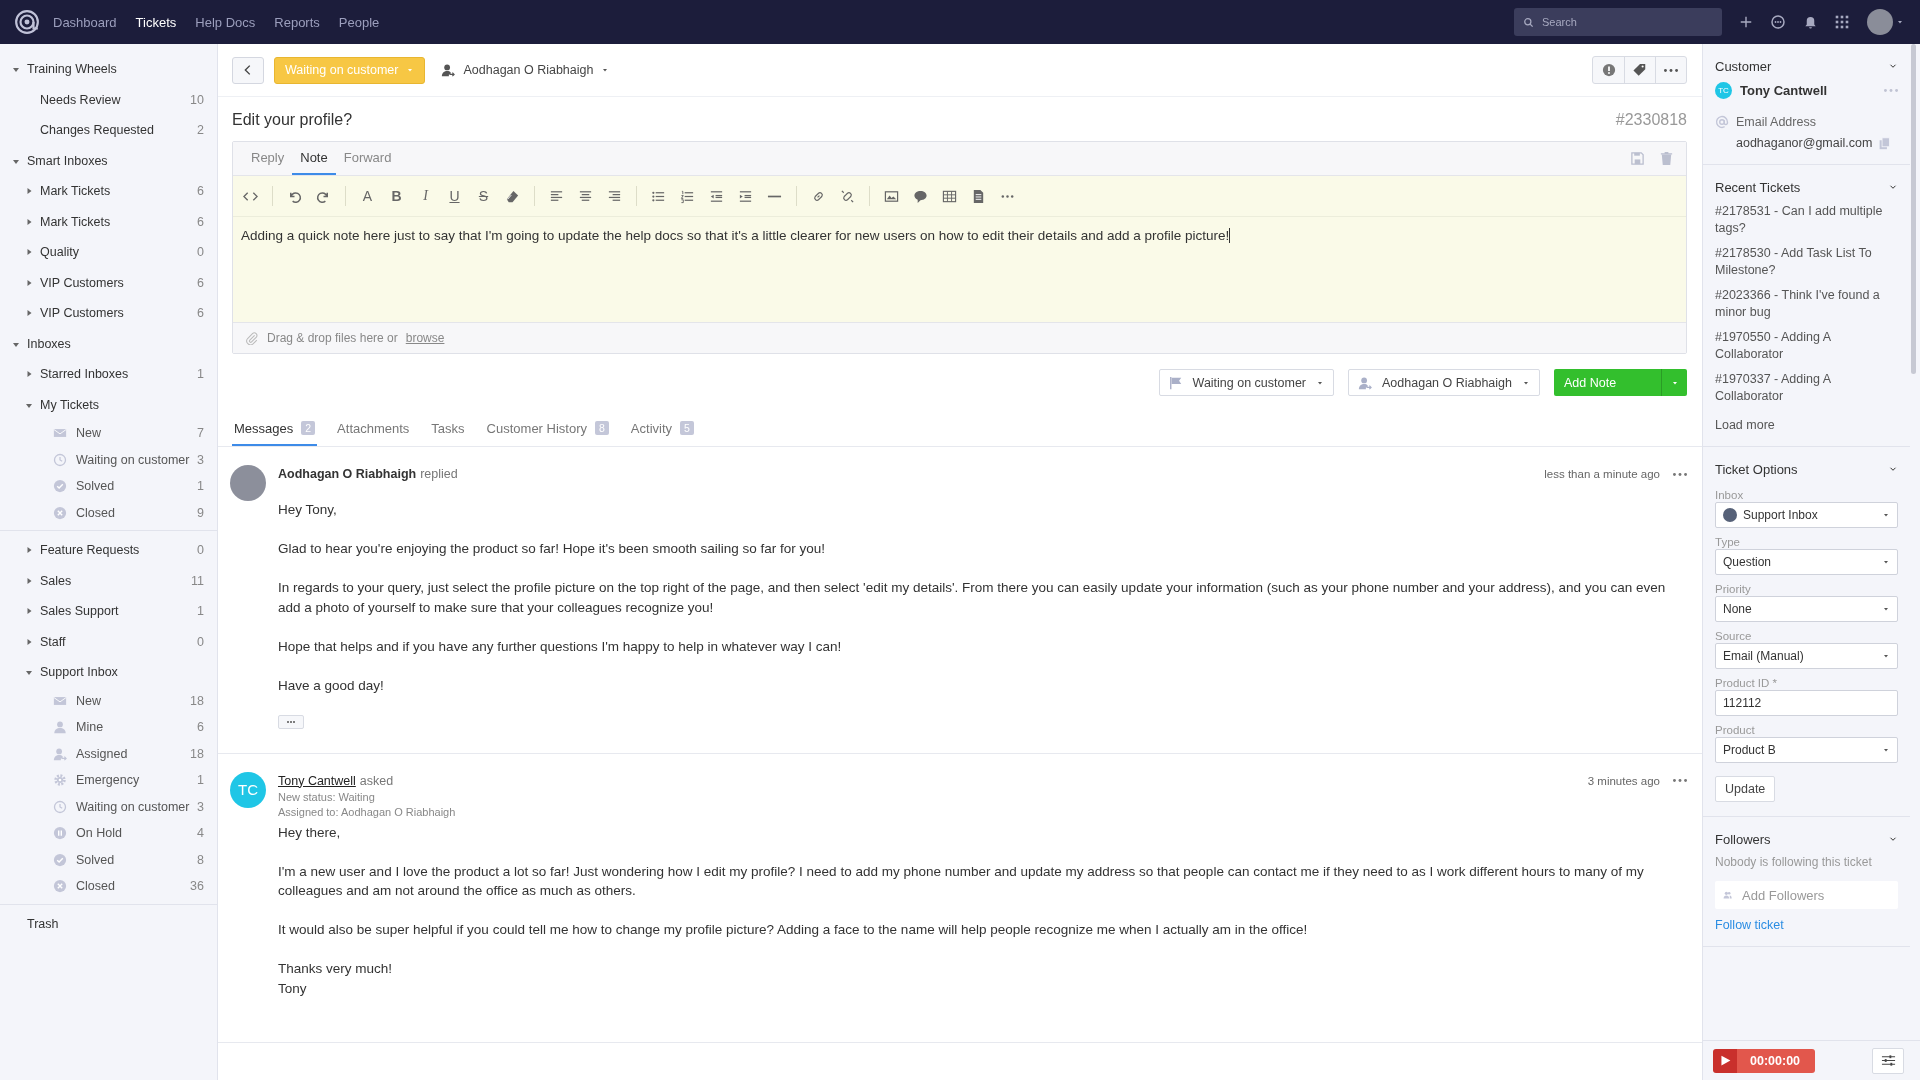 The width and height of the screenshot is (1920, 1080). What do you see at coordinates (108, 753) in the screenshot?
I see `sidebar-item: Assigned 18` at bounding box center [108, 753].